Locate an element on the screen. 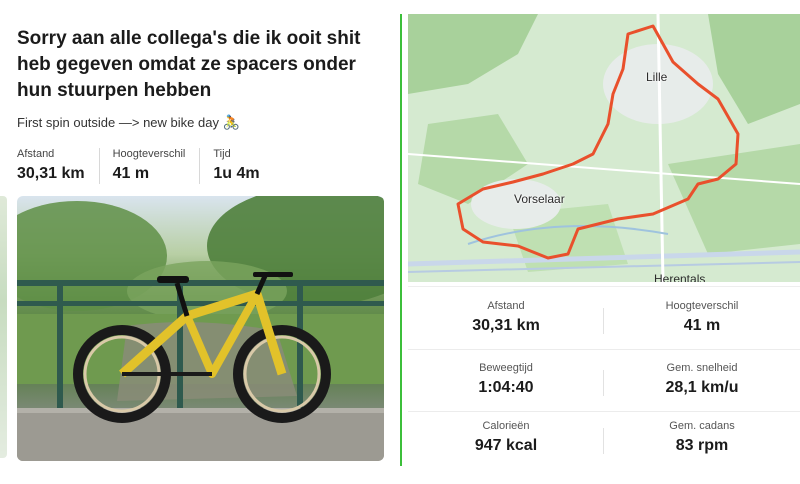  stat-value: 1:04:40 is located at coordinates (506, 387).